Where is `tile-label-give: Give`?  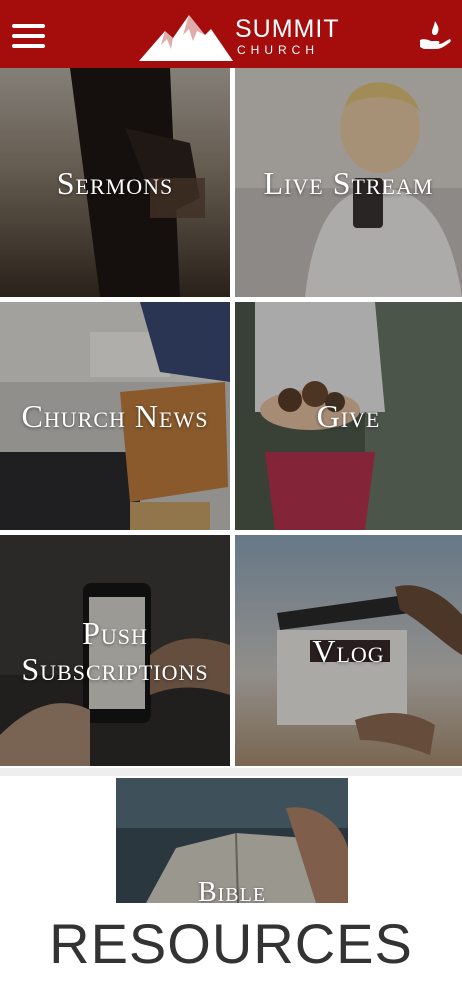
tile-label-give: Give is located at coordinates (348, 416).